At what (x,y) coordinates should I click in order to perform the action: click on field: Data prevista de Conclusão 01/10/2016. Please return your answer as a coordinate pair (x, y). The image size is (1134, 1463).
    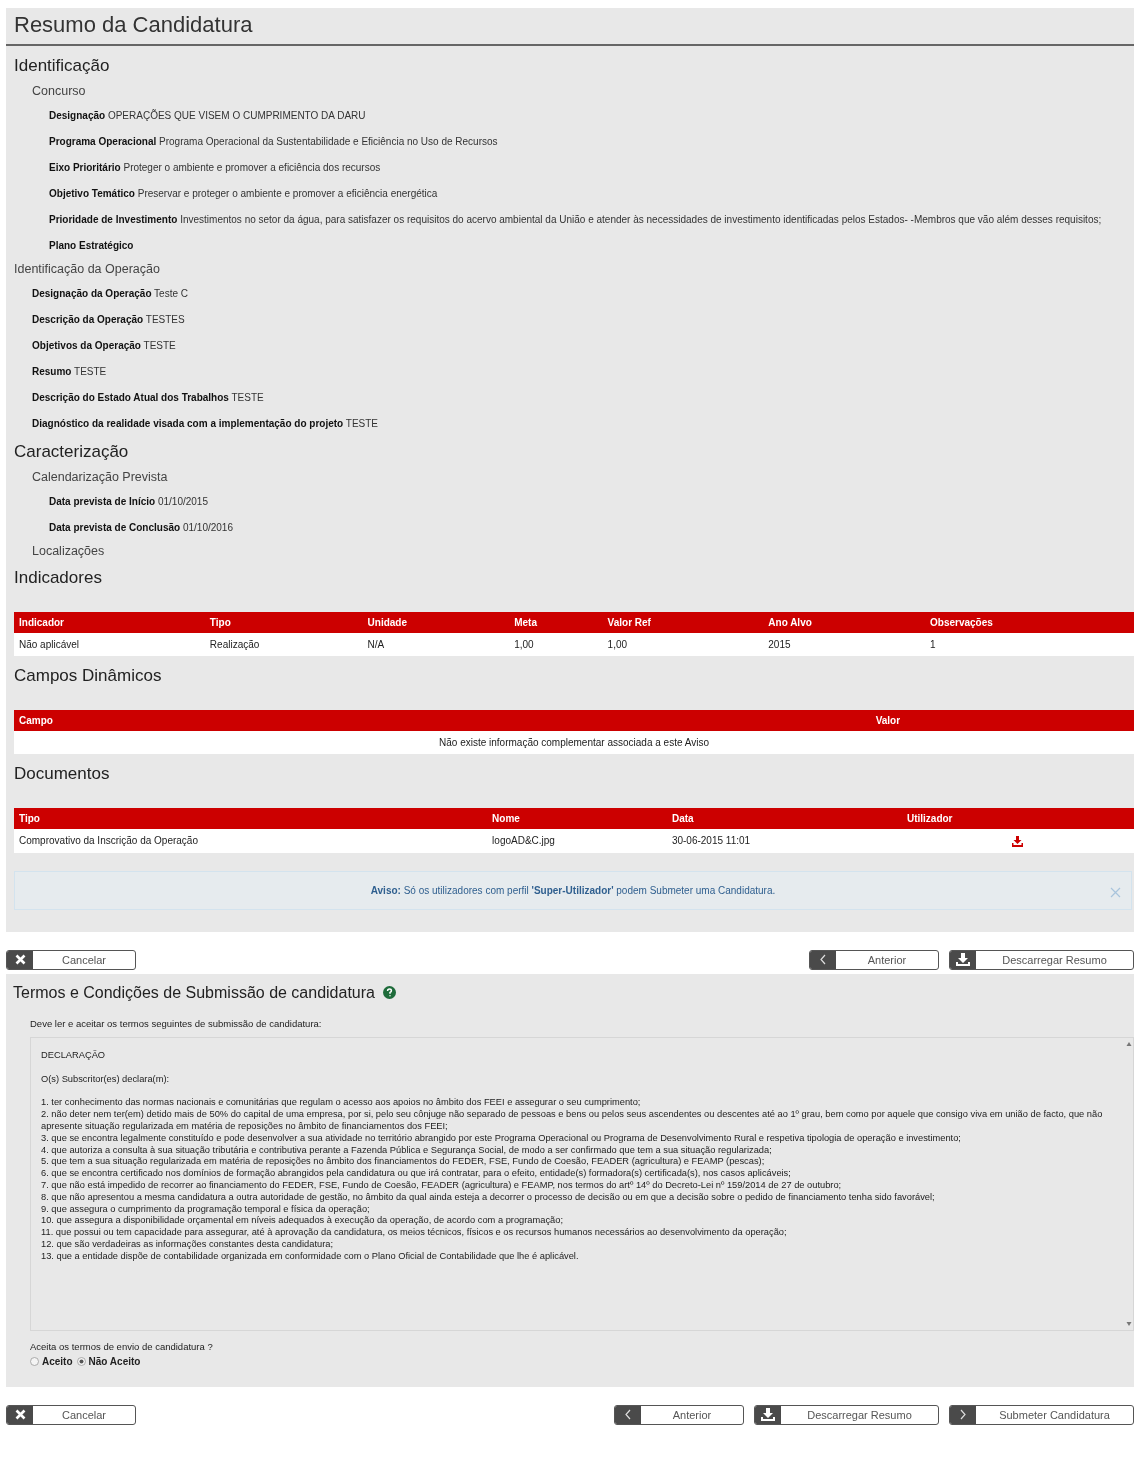
    Looking at the image, I should click on (591, 527).